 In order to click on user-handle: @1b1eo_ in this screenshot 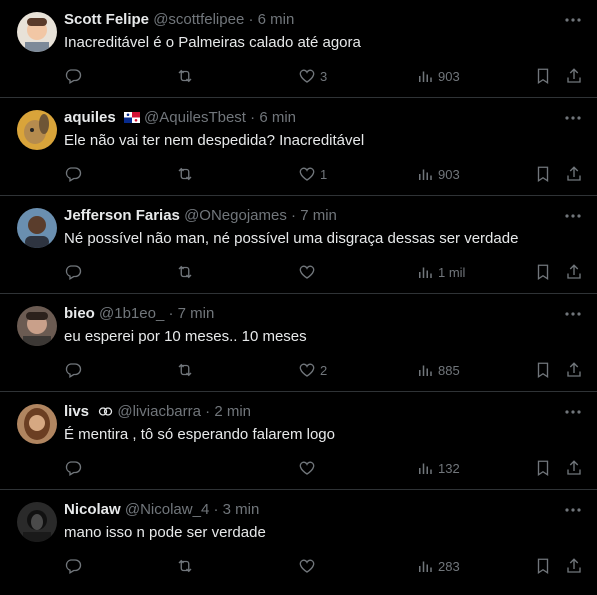, I will do `click(131, 313)`.